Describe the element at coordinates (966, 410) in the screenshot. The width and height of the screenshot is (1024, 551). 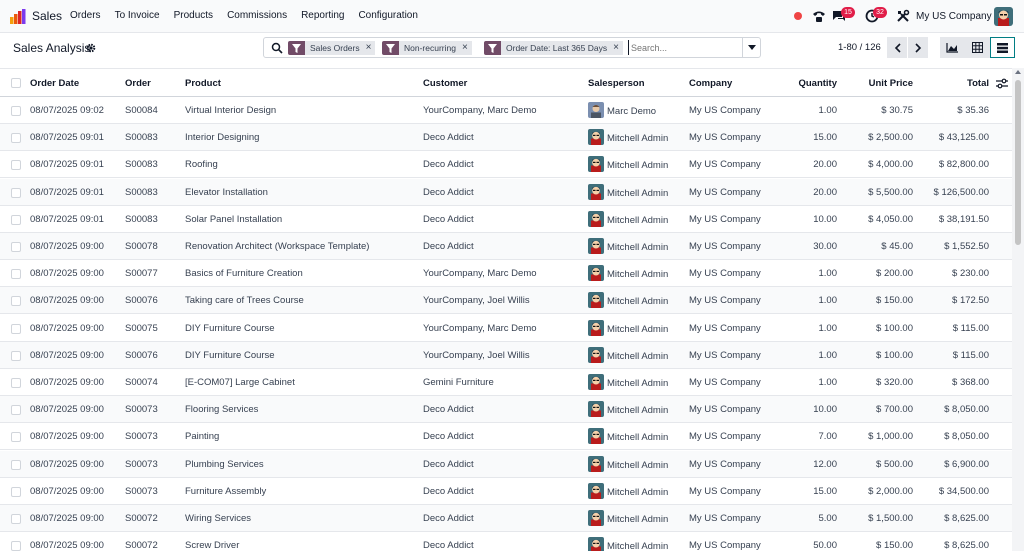
I see `cell-total: $ 8,050.00` at that location.